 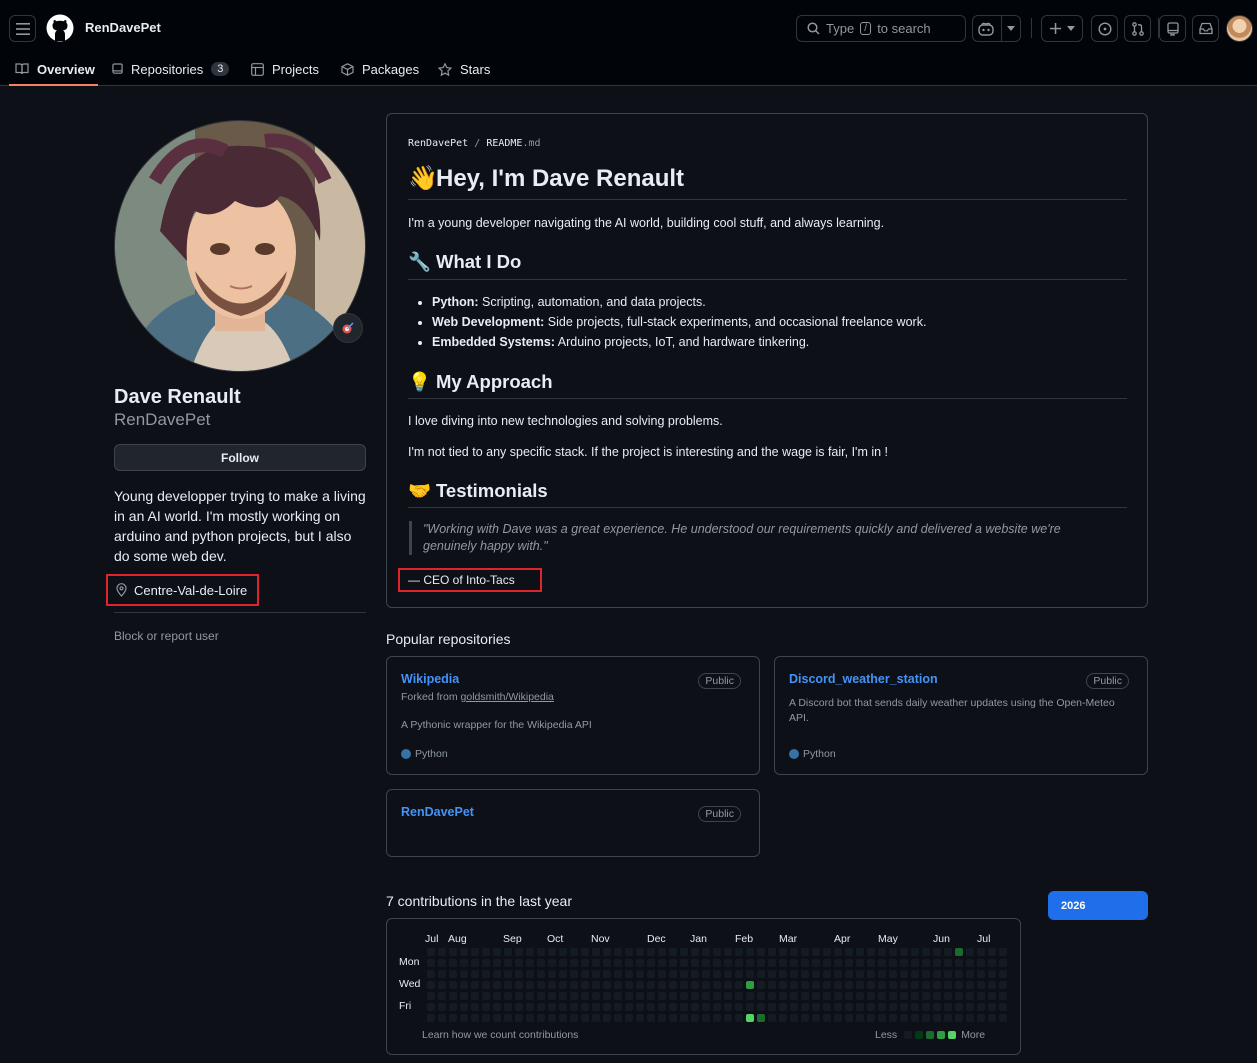 I want to click on pull-requests-button, so click(x=1137, y=28).